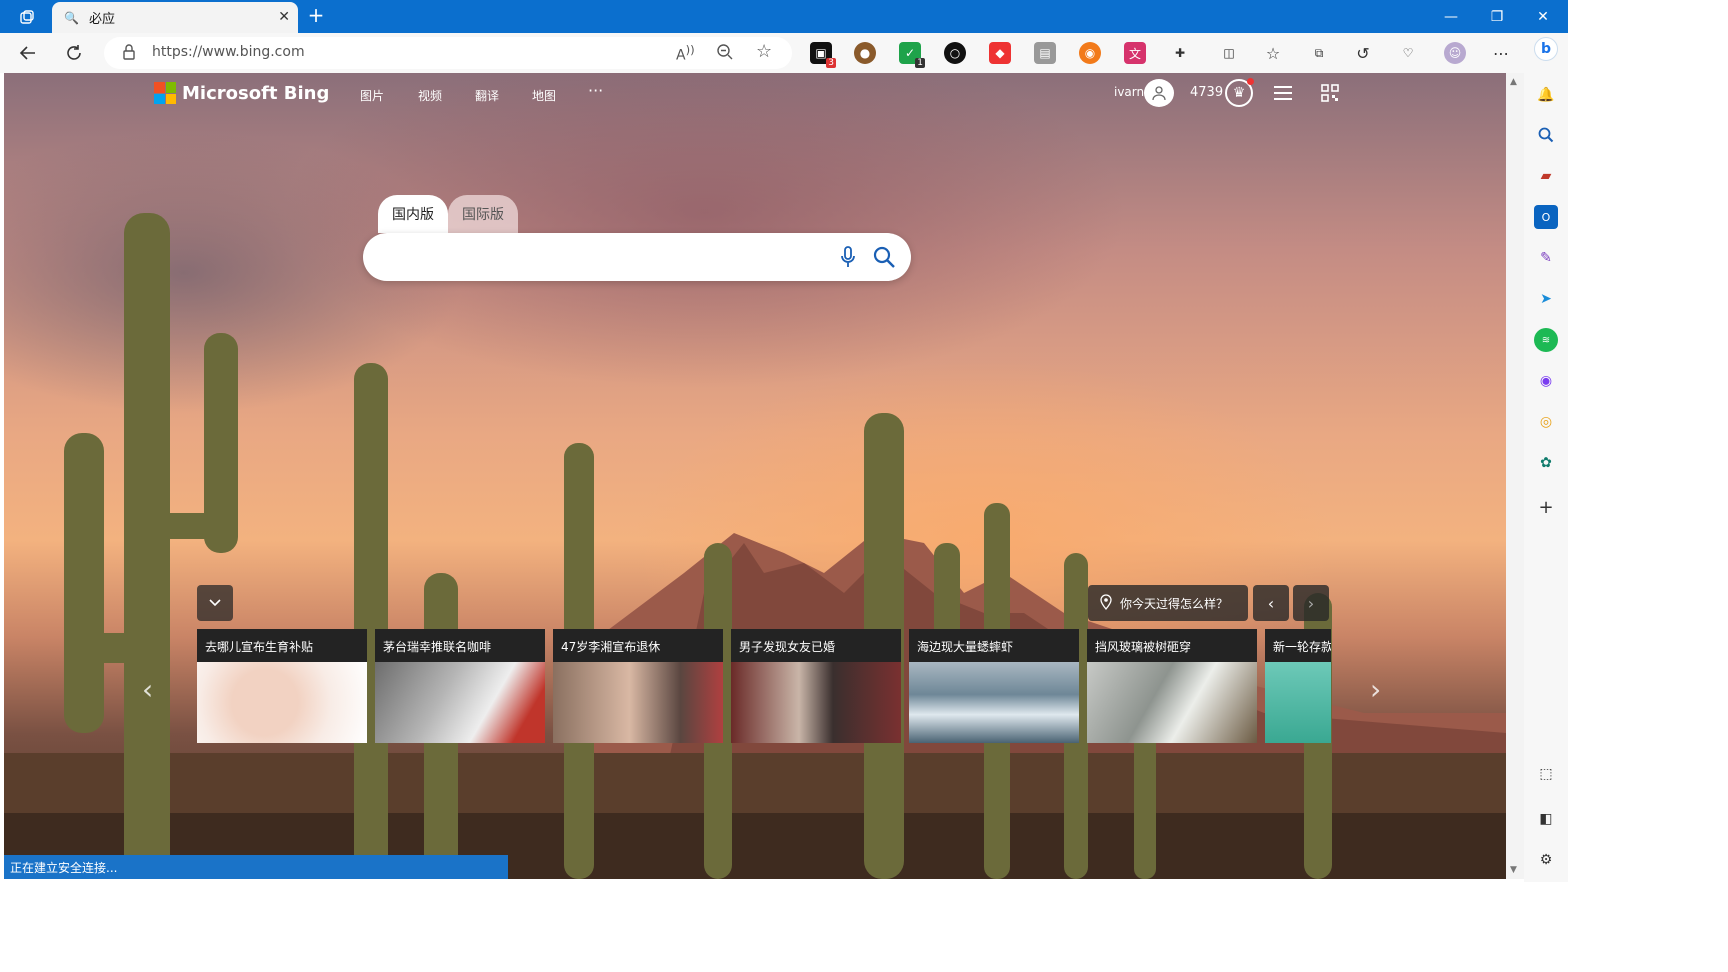 The image size is (1728, 972). I want to click on scroll-up-icon: ▲, so click(1513, 82).